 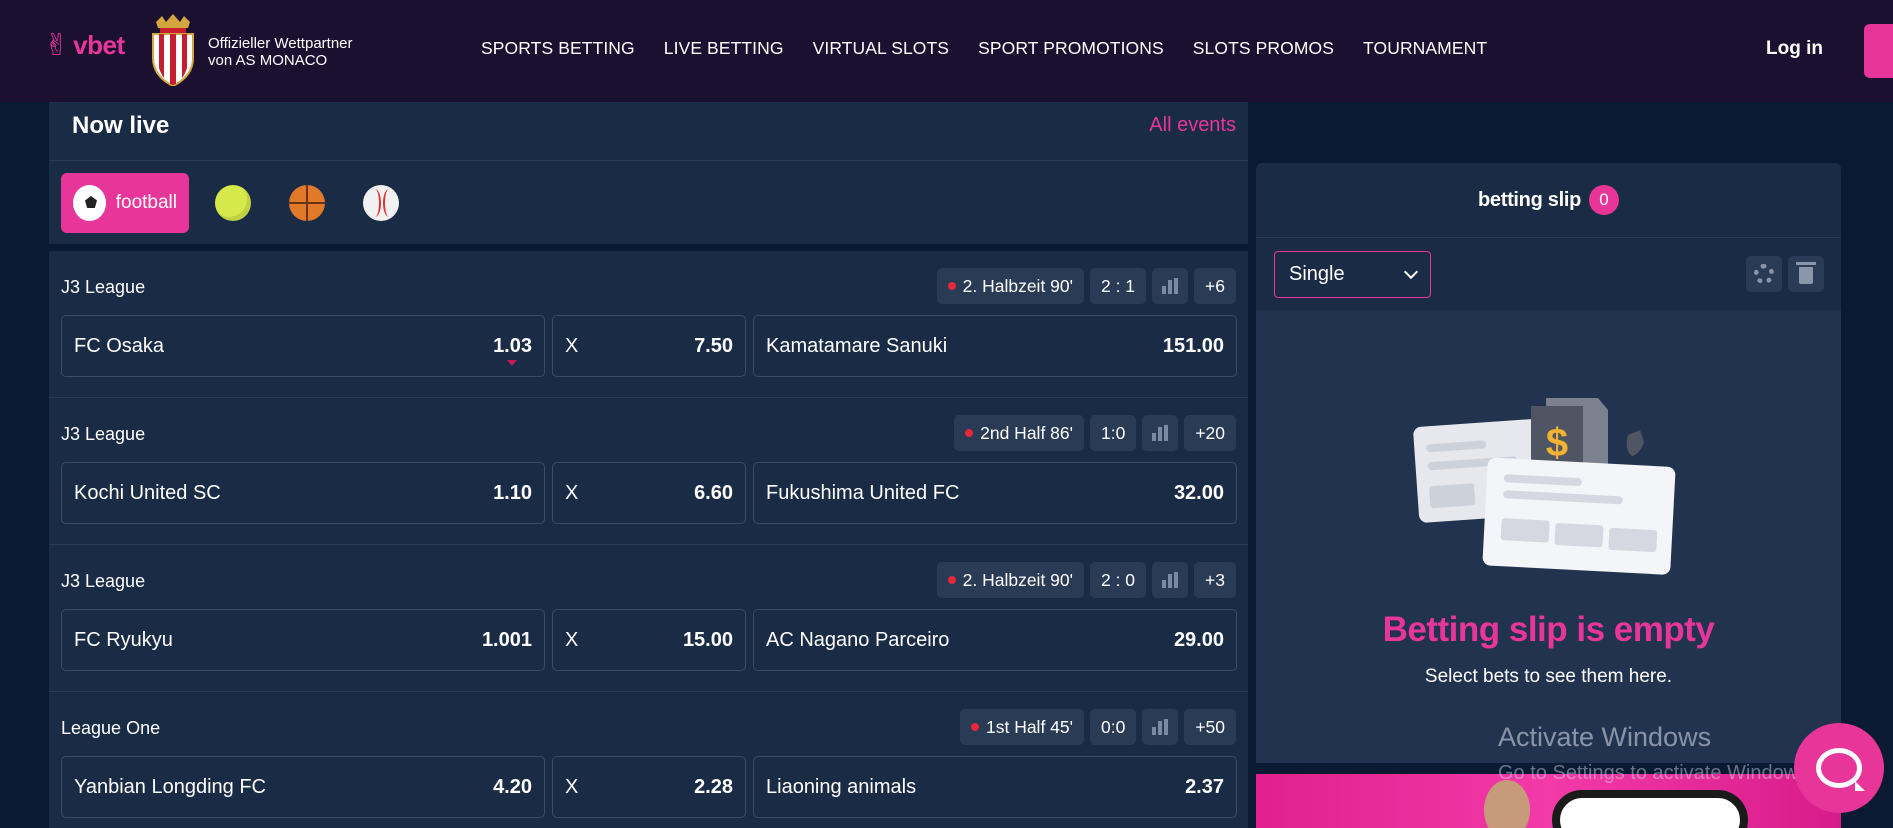 I want to click on home-odd-button: FC Osaka 1.03, so click(x=303, y=346).